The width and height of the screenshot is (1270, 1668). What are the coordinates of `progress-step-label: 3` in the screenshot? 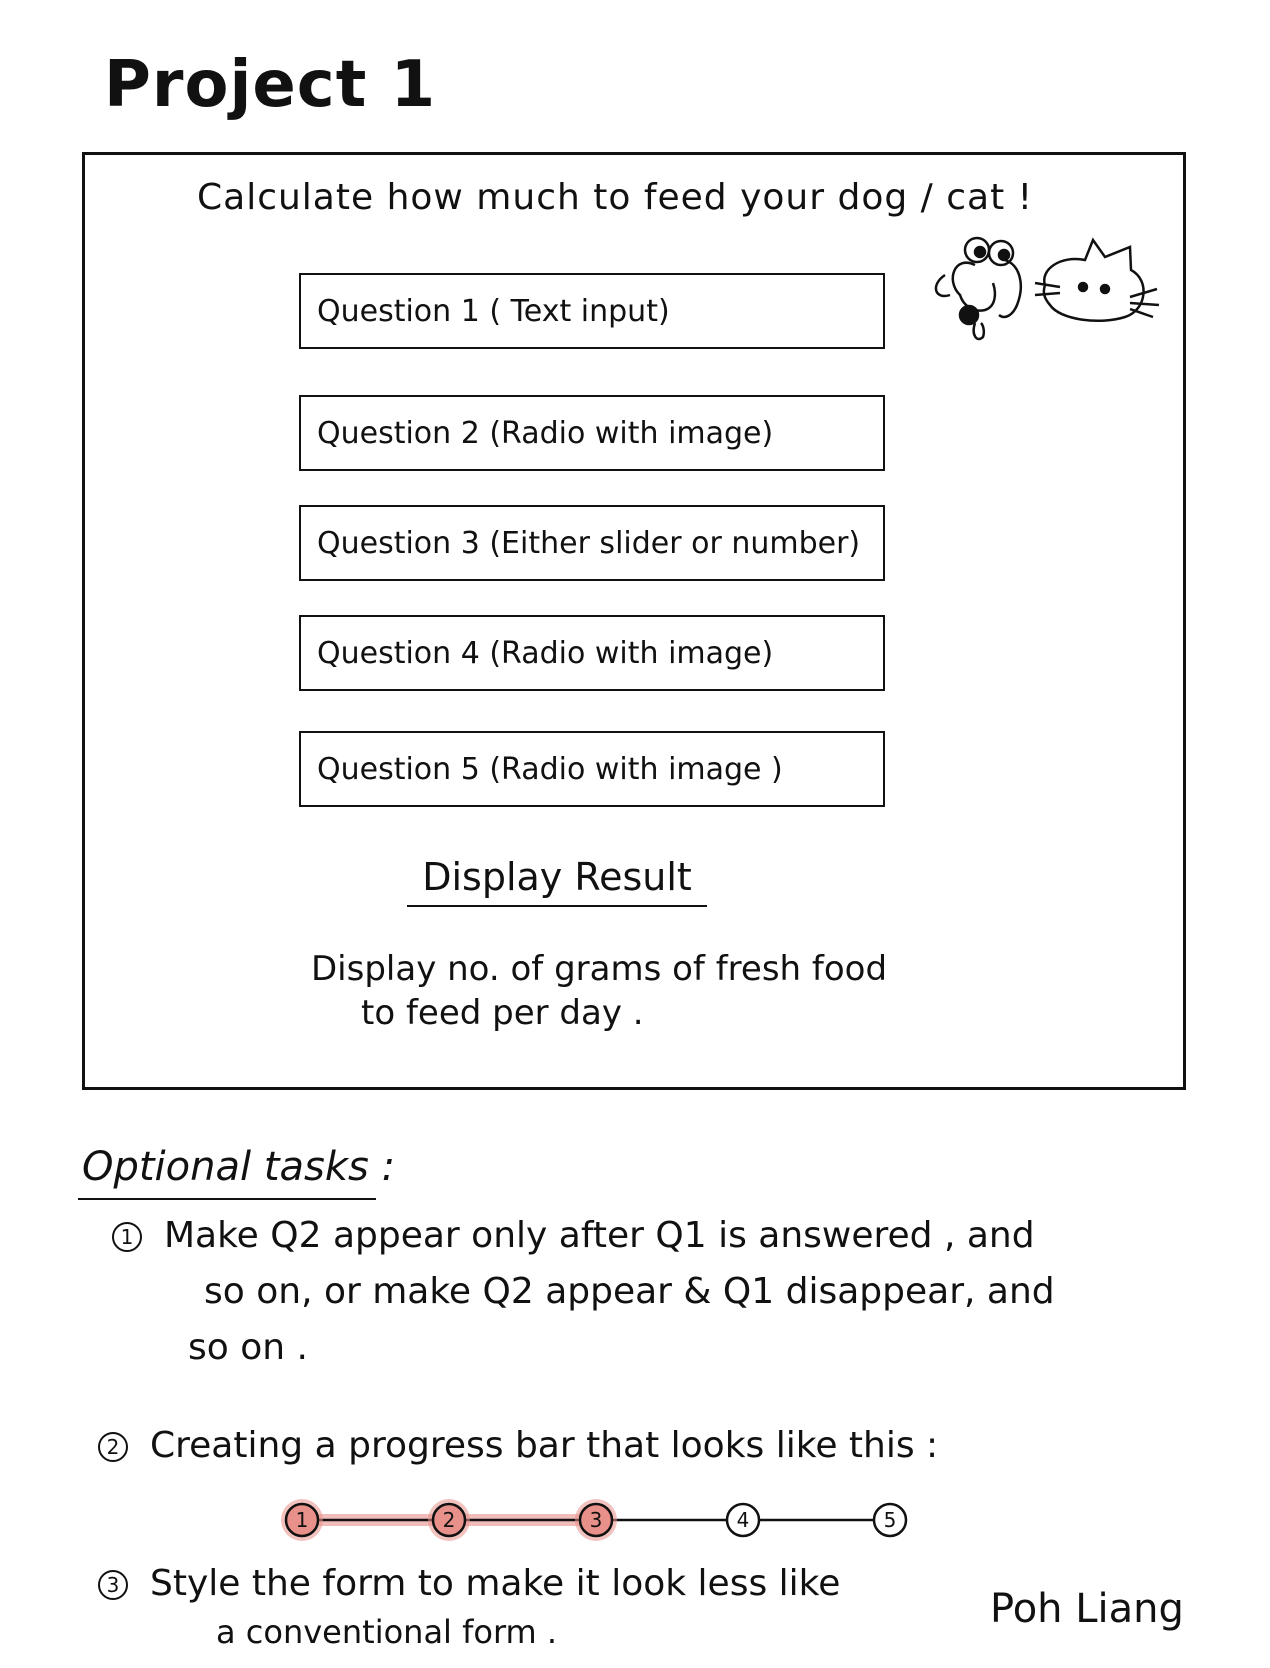 It's located at (596, 1520).